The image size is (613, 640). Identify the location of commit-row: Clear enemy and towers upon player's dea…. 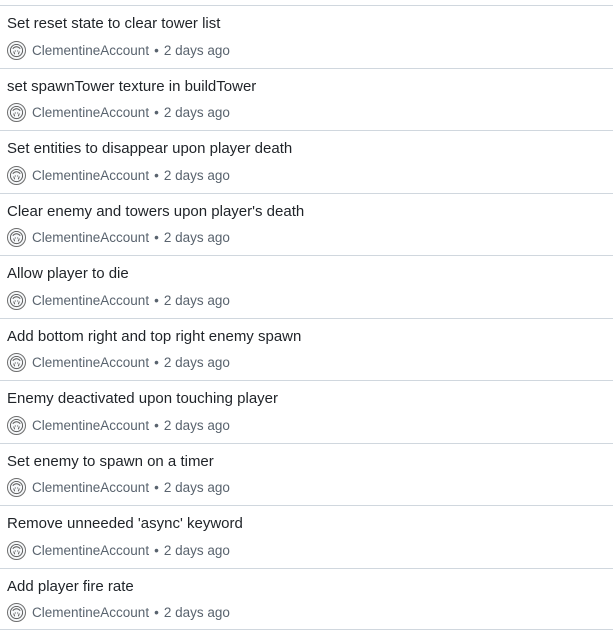
(306, 224).